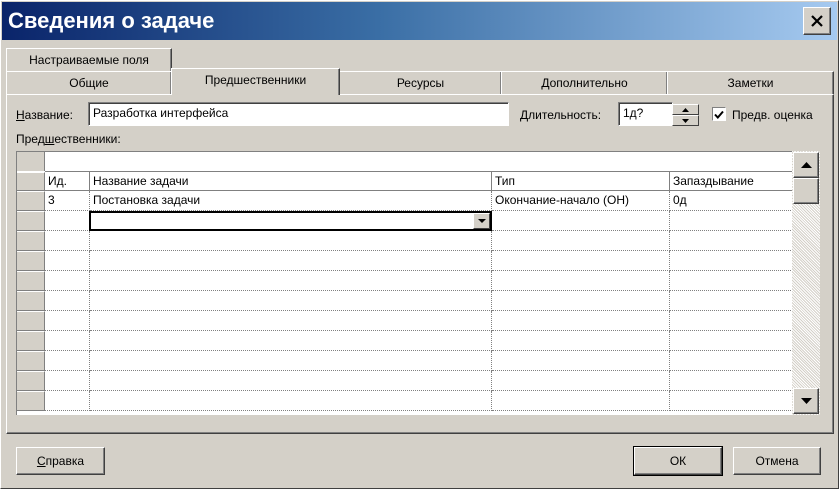 This screenshot has height=489, width=839. Describe the element at coordinates (562, 200) in the screenshot. I see `cell-value: Окончание-начало (ОН)` at that location.